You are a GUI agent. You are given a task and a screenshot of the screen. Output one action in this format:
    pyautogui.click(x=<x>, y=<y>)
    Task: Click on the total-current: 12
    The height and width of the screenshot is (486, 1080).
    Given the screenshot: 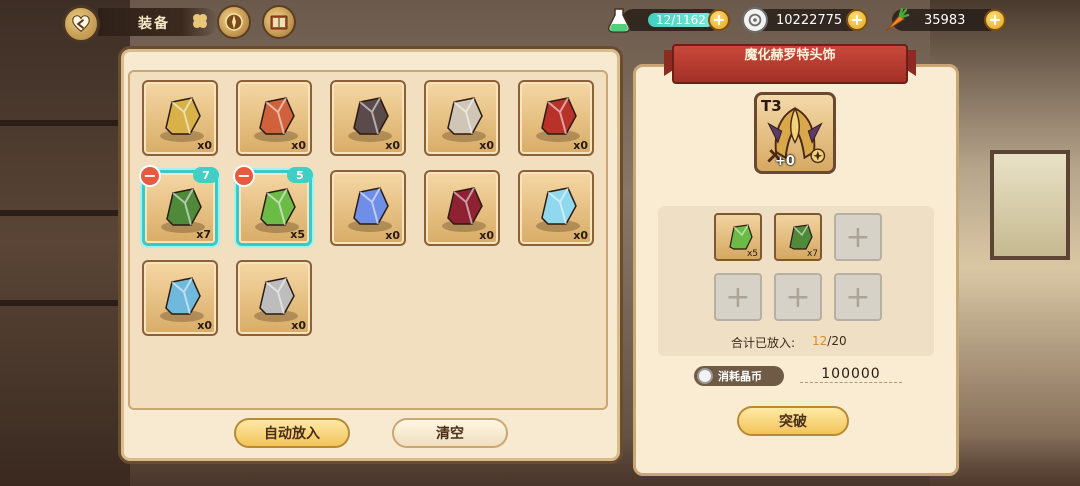 What is the action you would take?
    pyautogui.click(x=820, y=341)
    